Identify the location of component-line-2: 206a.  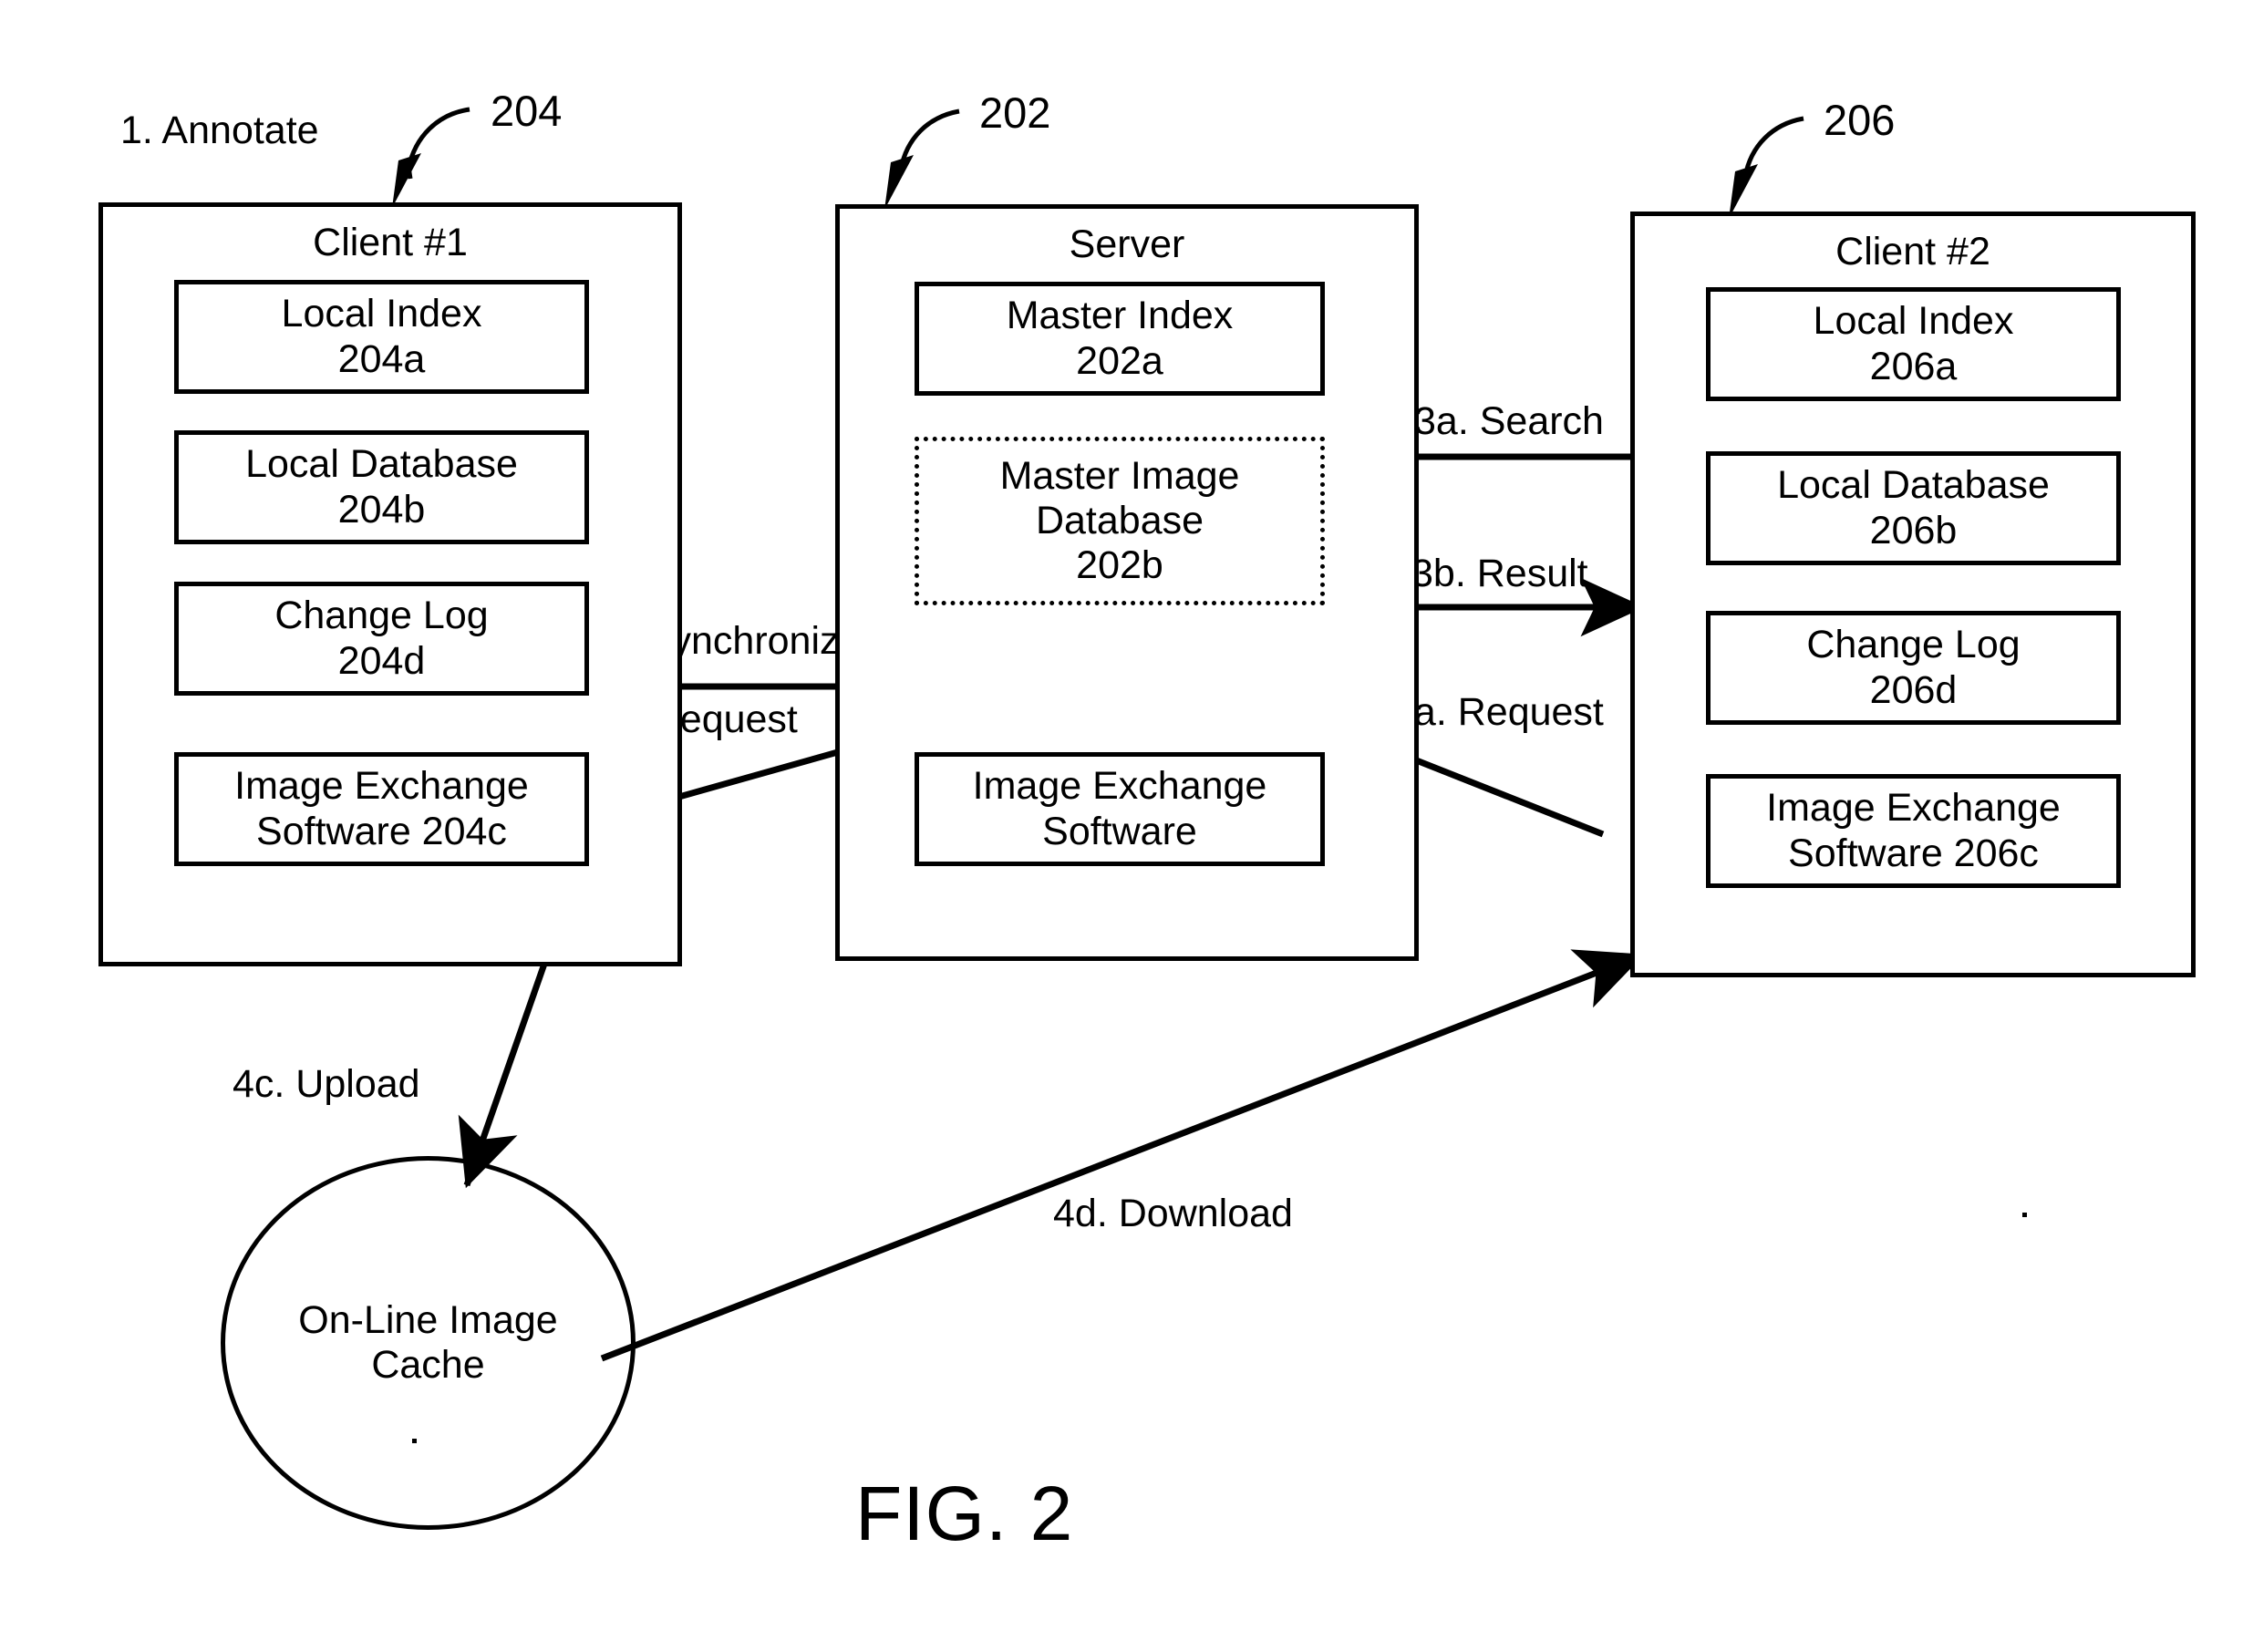
(1913, 366).